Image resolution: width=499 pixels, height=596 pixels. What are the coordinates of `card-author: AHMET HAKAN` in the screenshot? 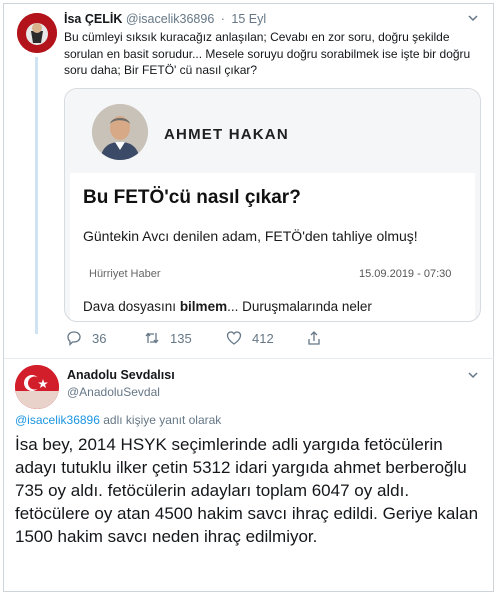 It's located at (226, 134).